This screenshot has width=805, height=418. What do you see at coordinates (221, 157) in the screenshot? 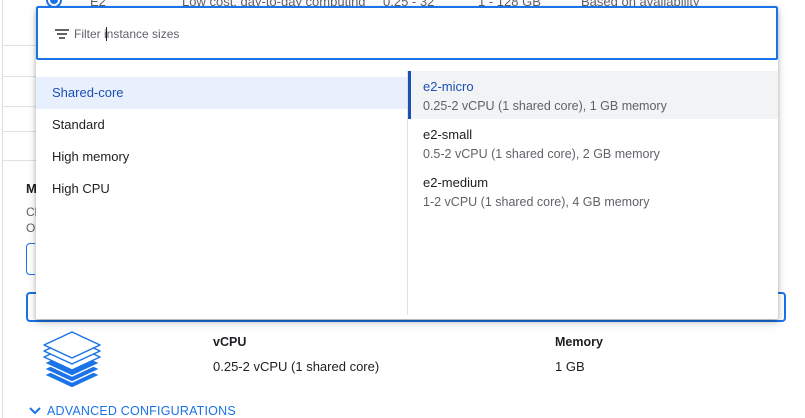
I see `category-high-memory: High memory` at bounding box center [221, 157].